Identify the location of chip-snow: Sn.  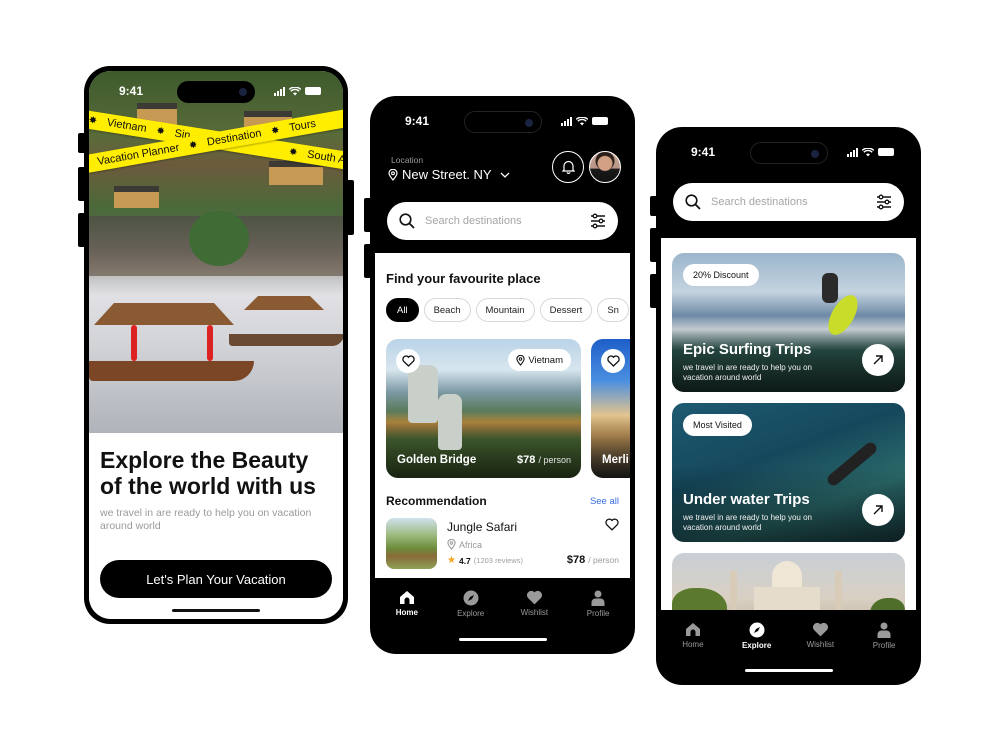
(613, 310).